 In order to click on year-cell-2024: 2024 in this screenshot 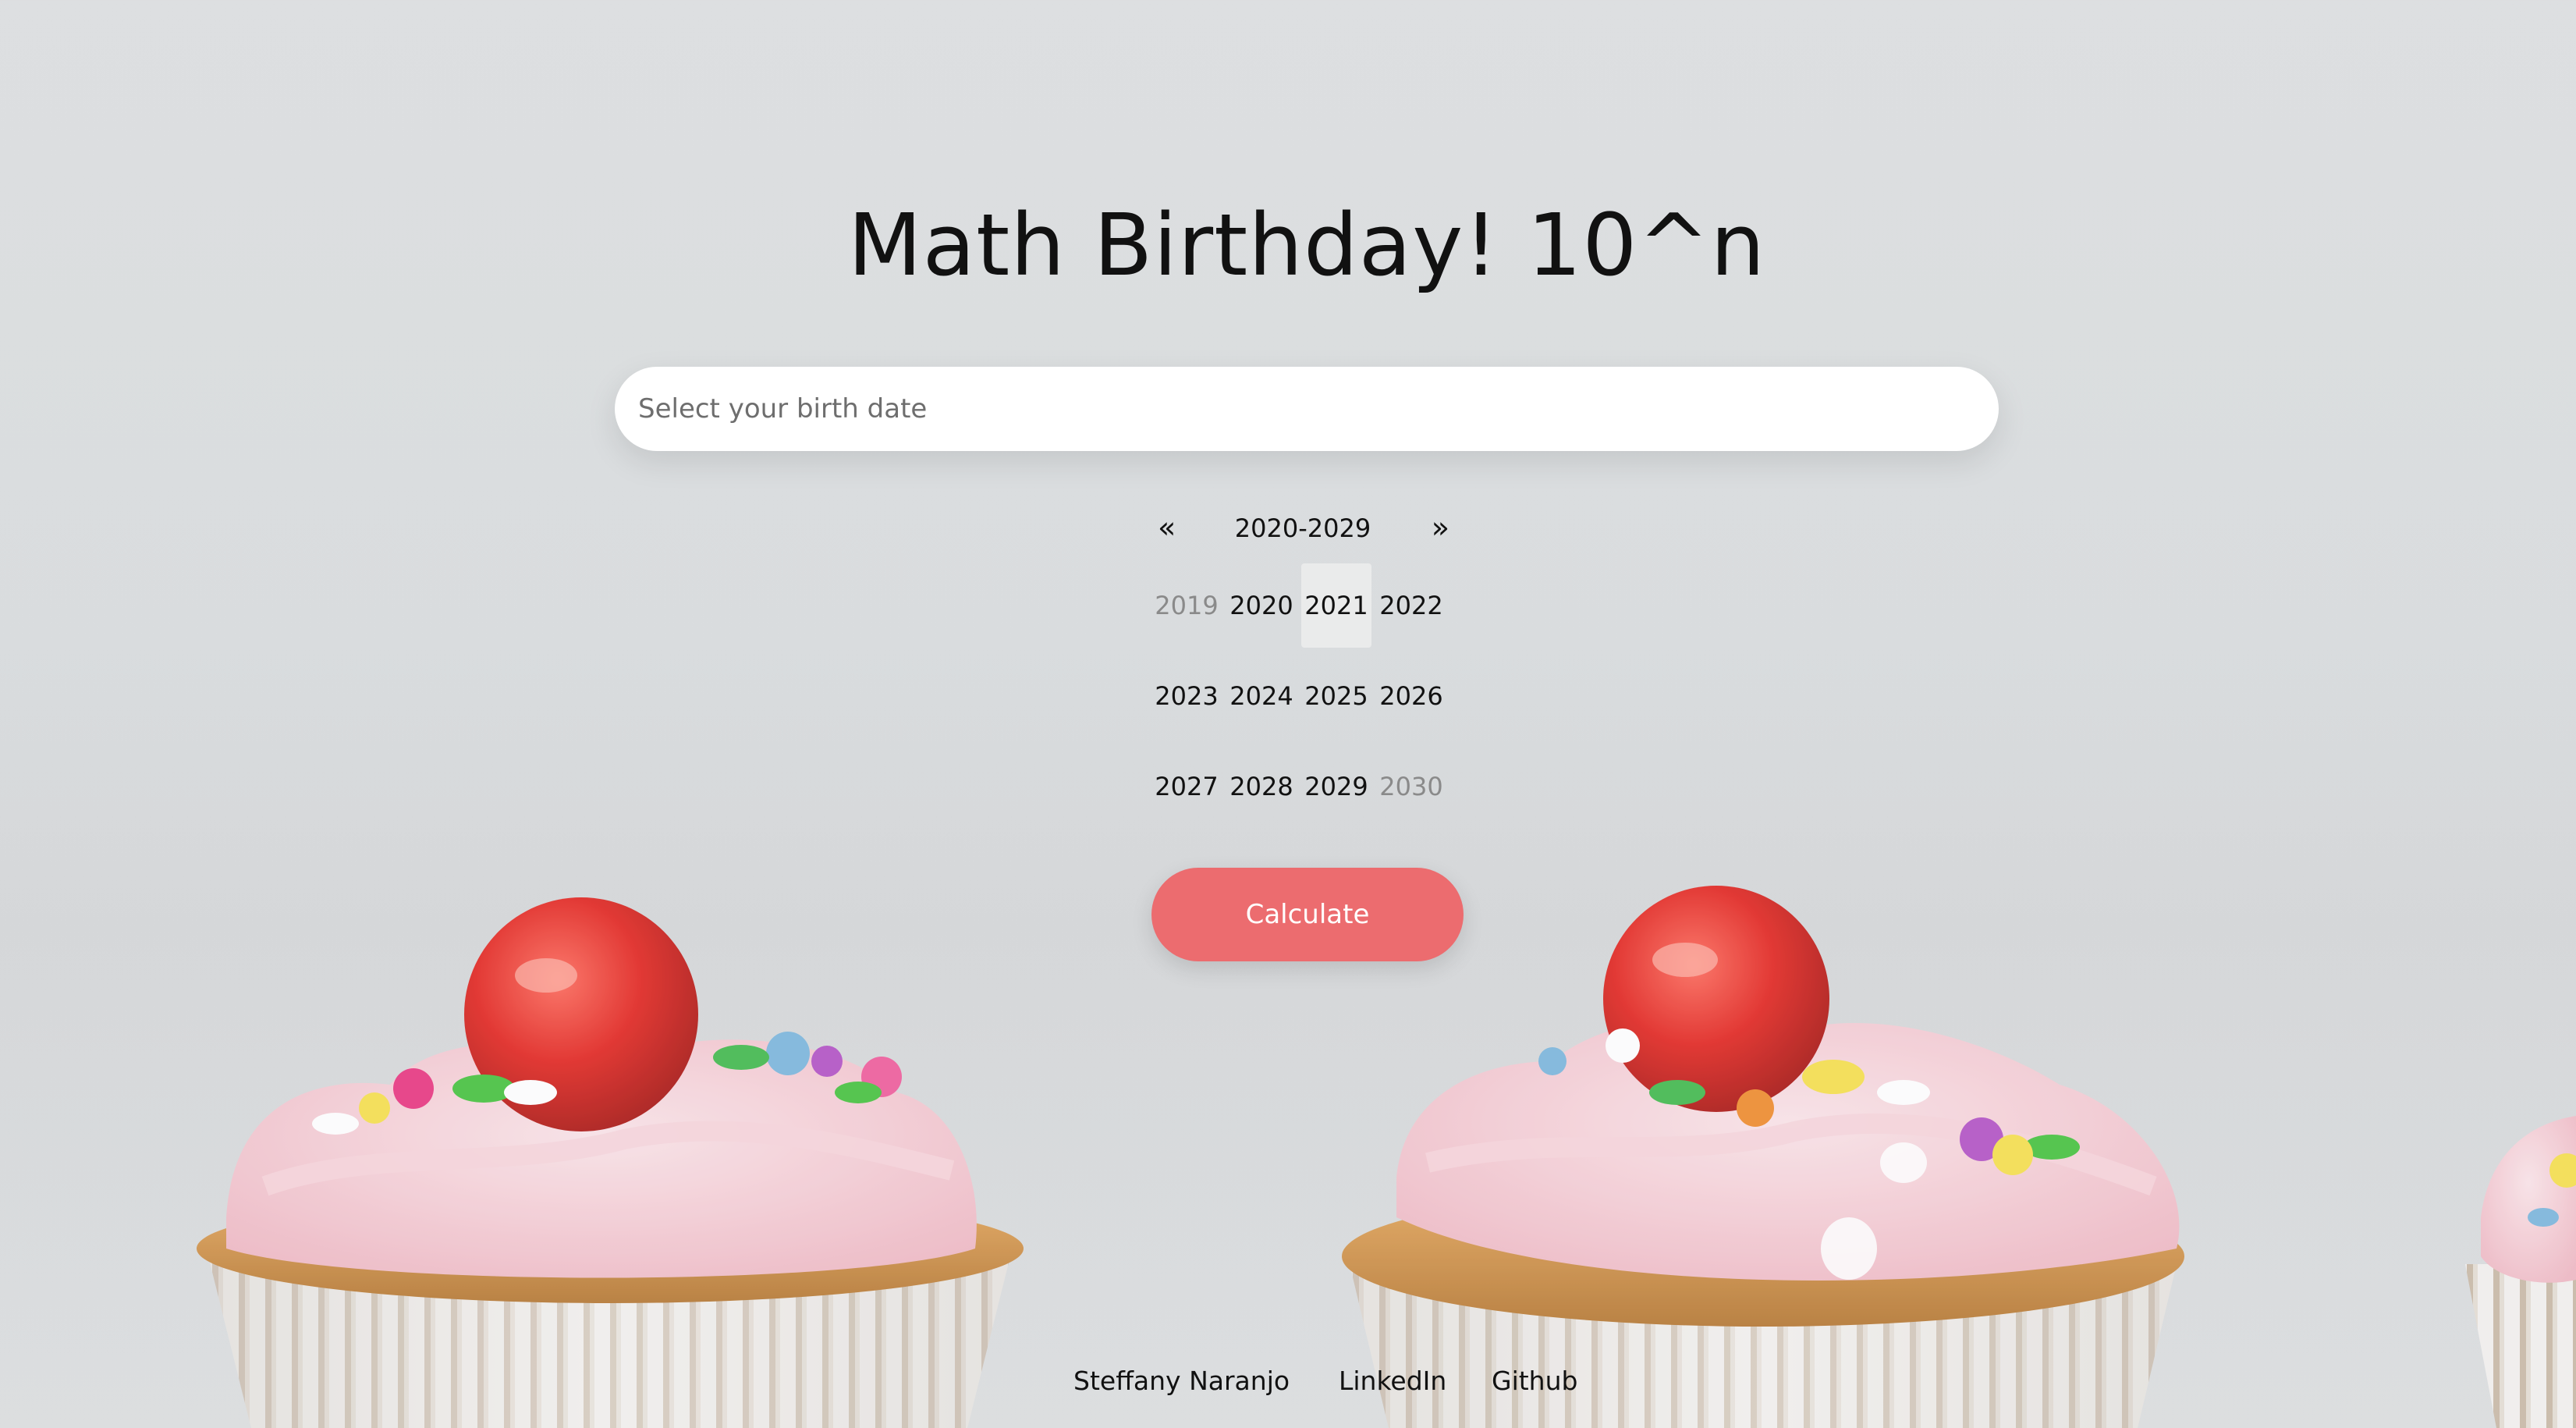, I will do `click(1261, 696)`.